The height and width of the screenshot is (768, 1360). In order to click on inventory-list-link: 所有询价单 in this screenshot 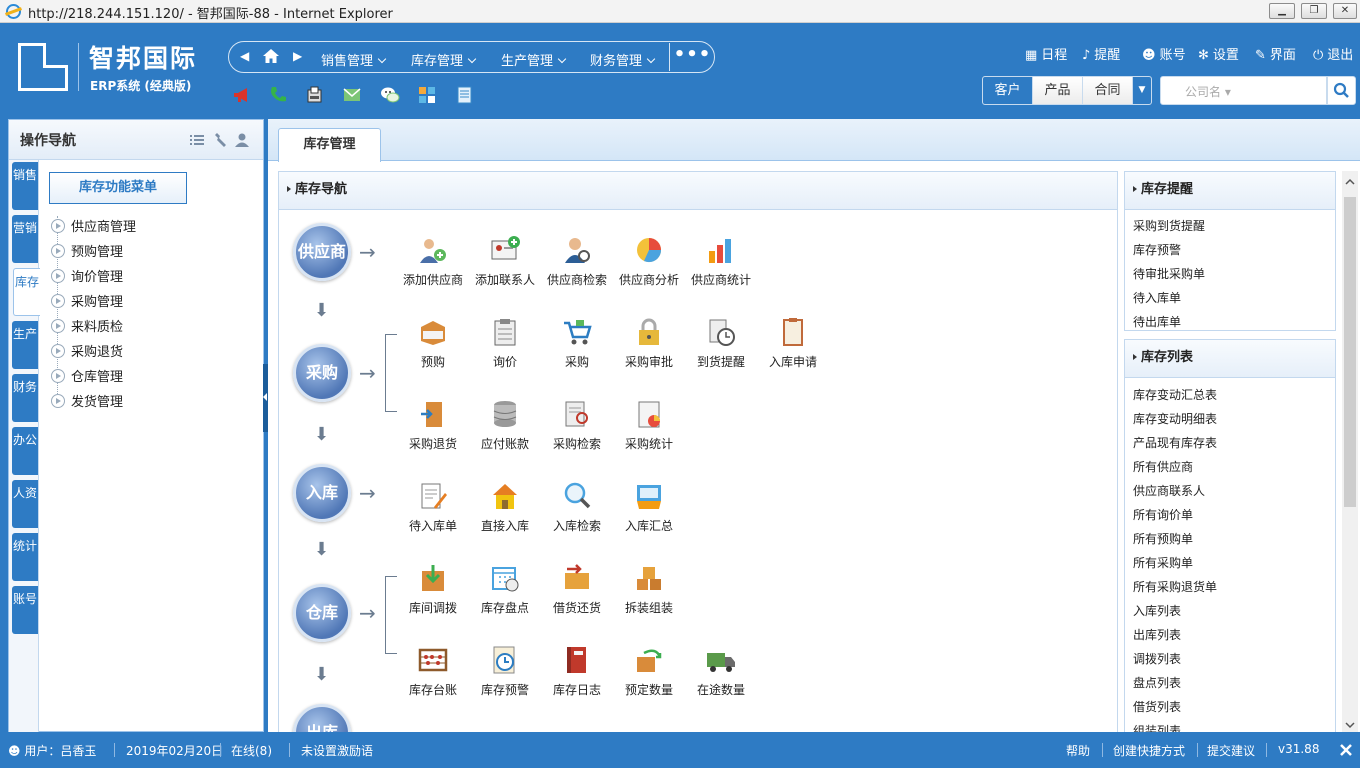, I will do `click(1163, 514)`.